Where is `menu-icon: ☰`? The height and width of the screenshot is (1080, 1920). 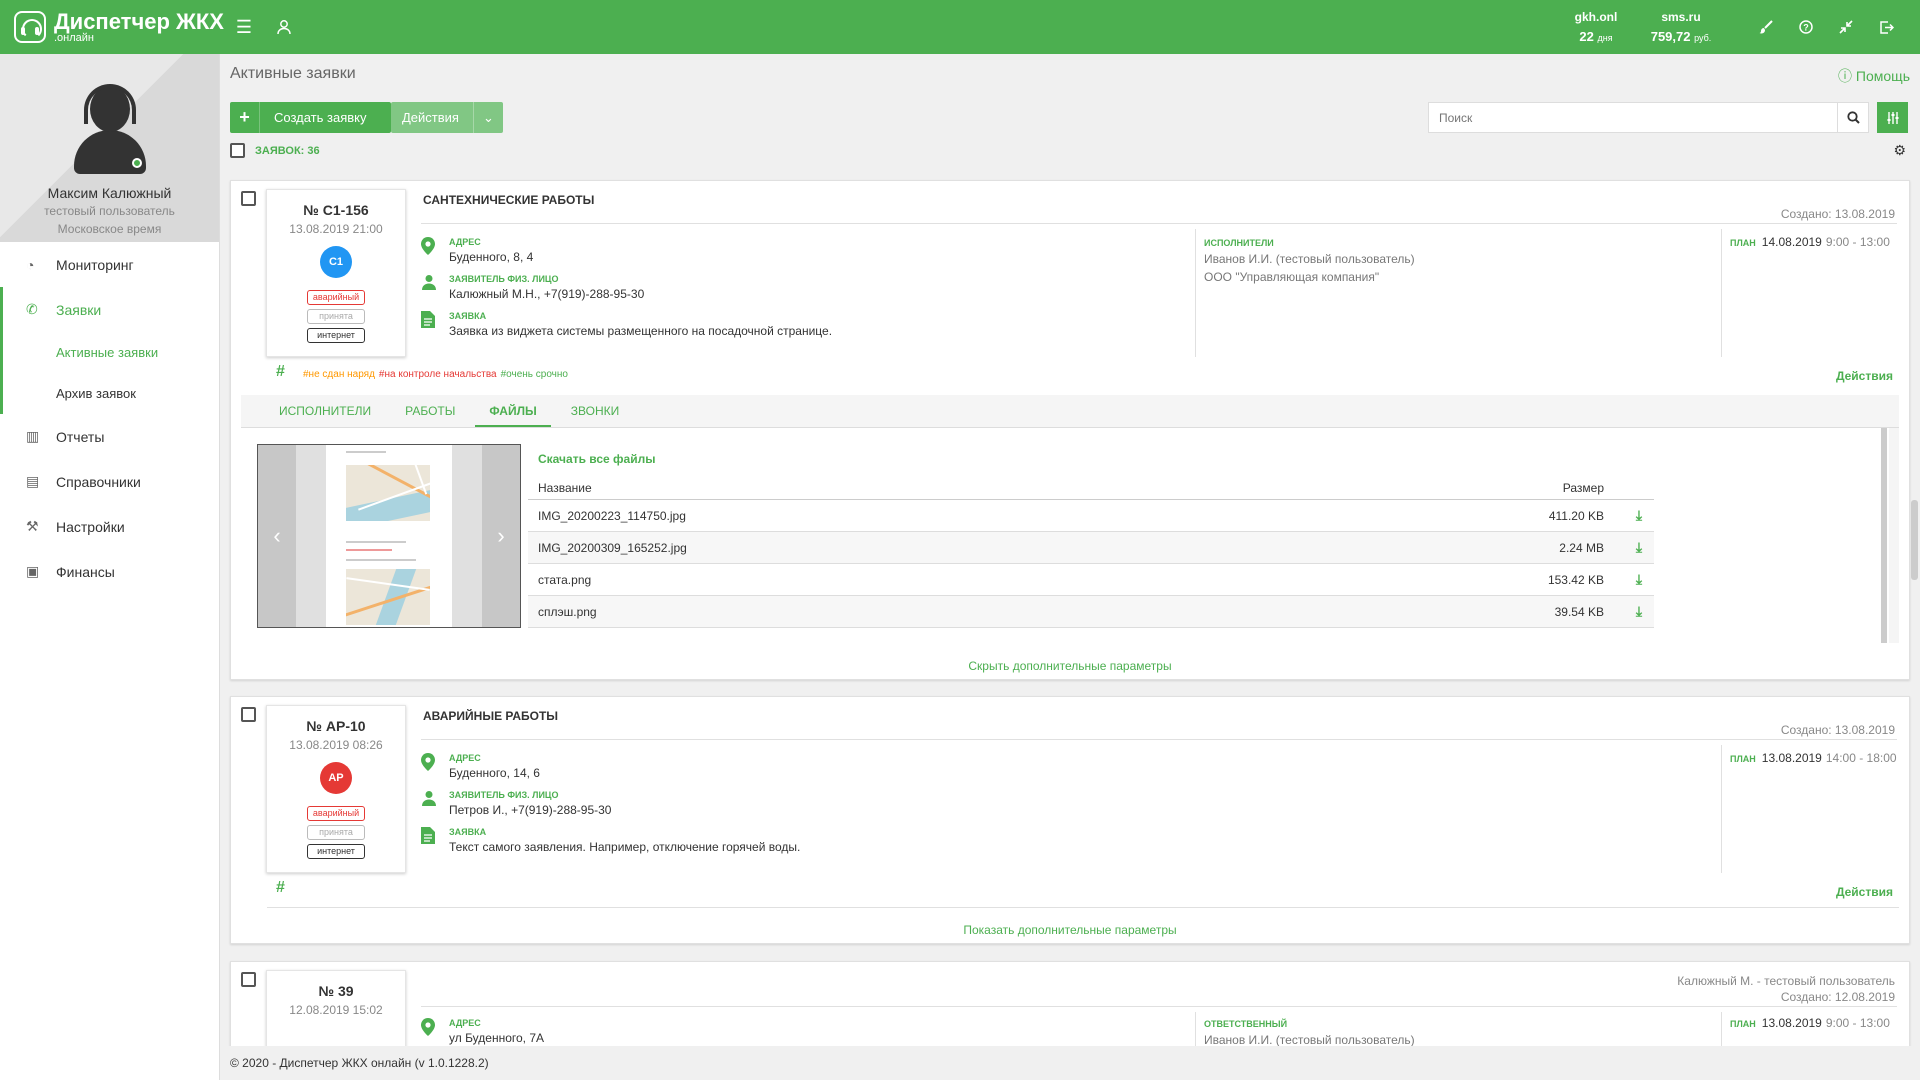 menu-icon: ☰ is located at coordinates (244, 27).